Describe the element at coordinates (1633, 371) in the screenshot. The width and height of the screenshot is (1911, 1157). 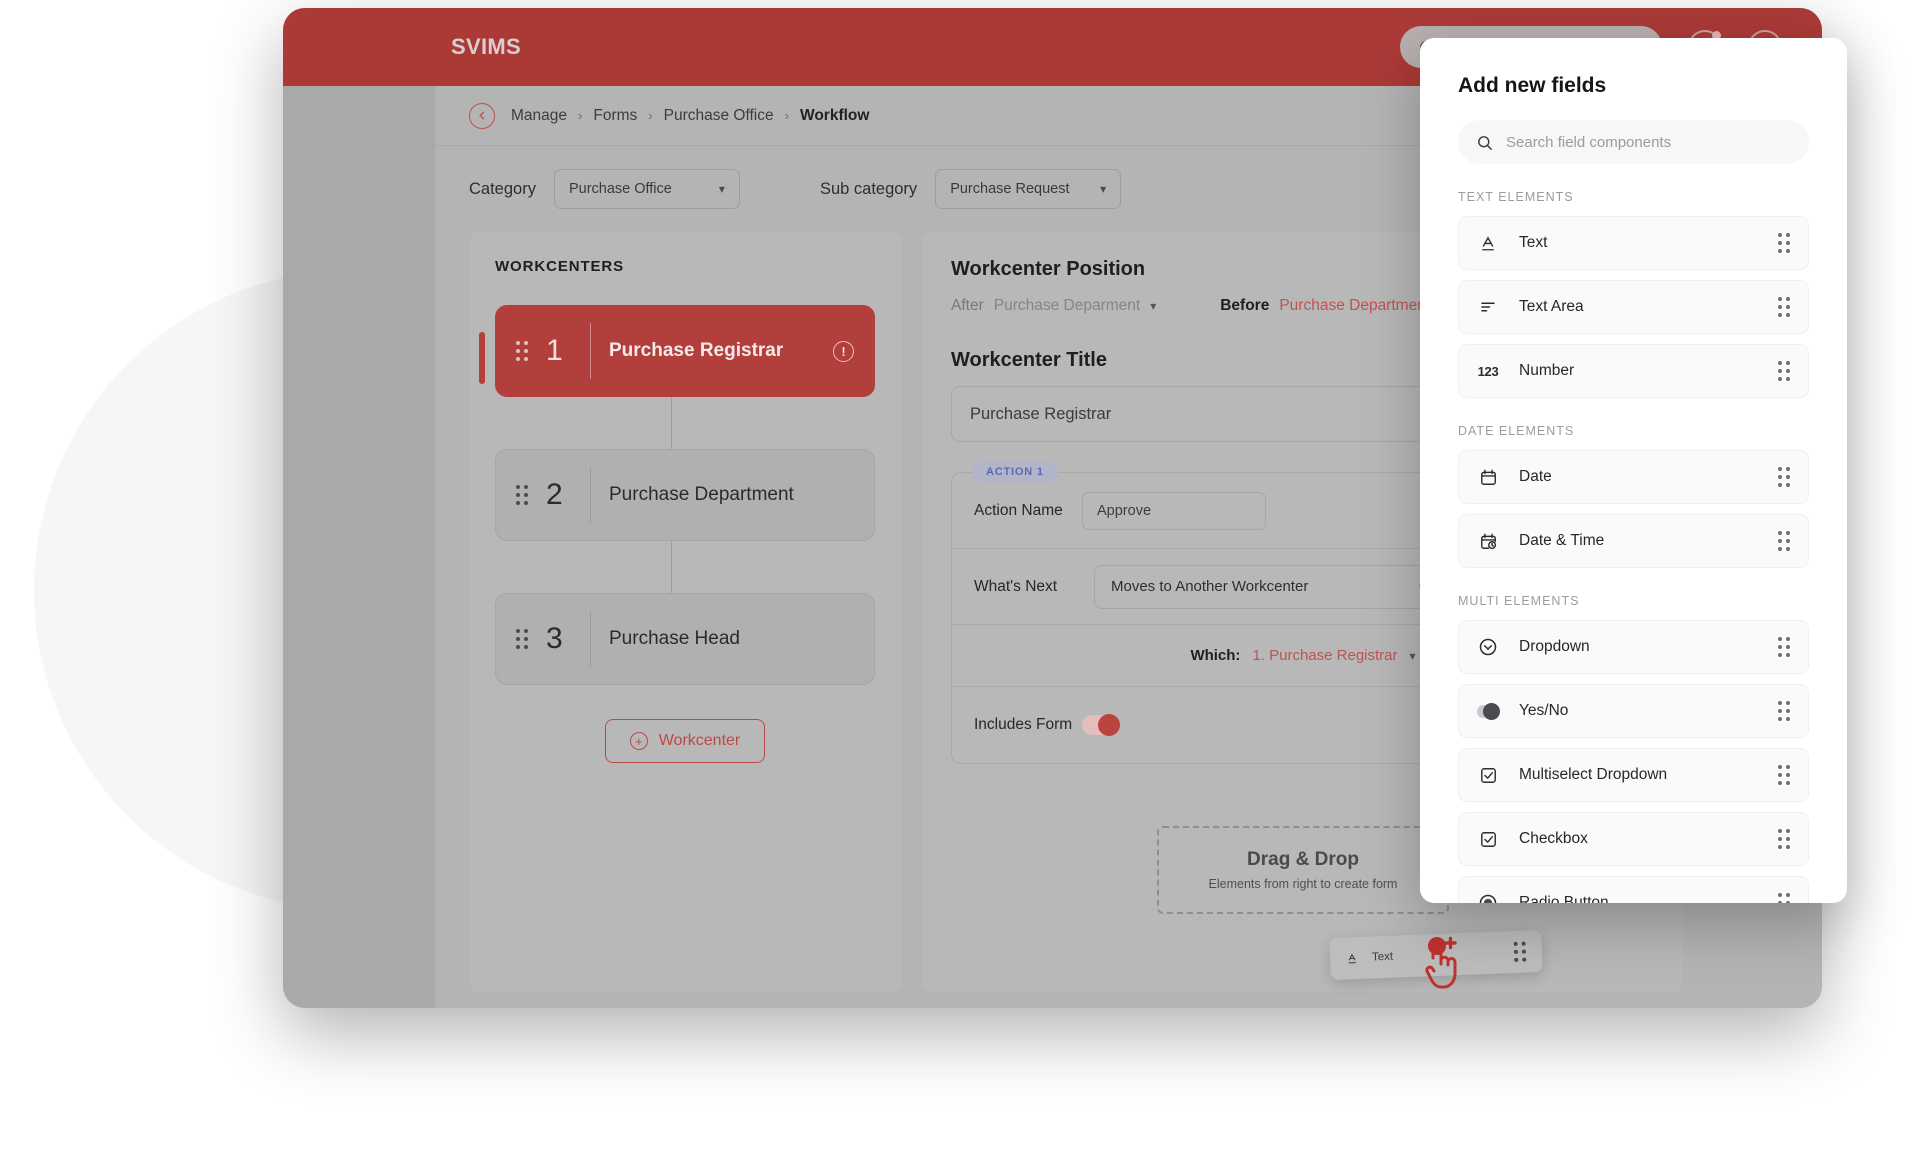
I see `field-item-number: 123 Number` at that location.